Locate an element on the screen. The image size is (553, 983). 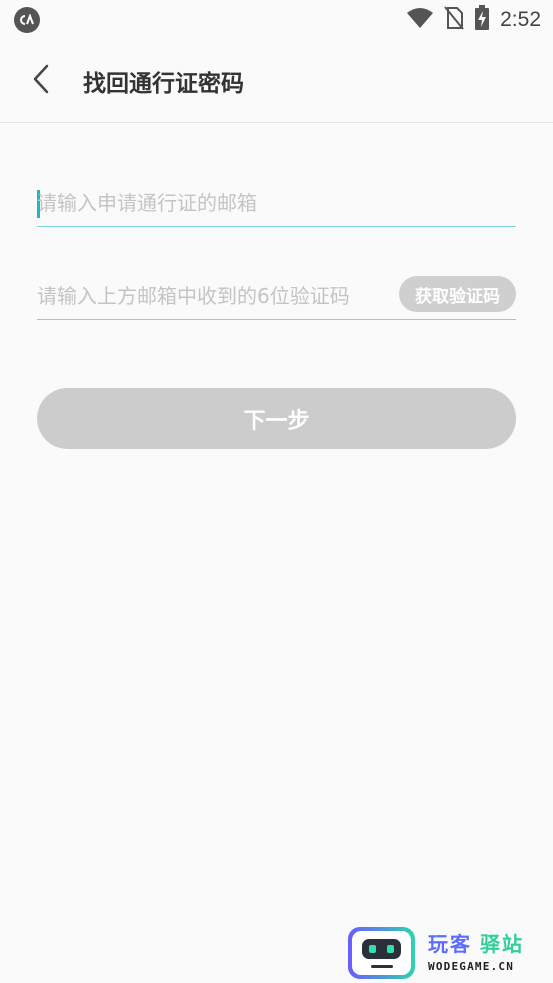
battery-charging-icon is located at coordinates (482, 20).